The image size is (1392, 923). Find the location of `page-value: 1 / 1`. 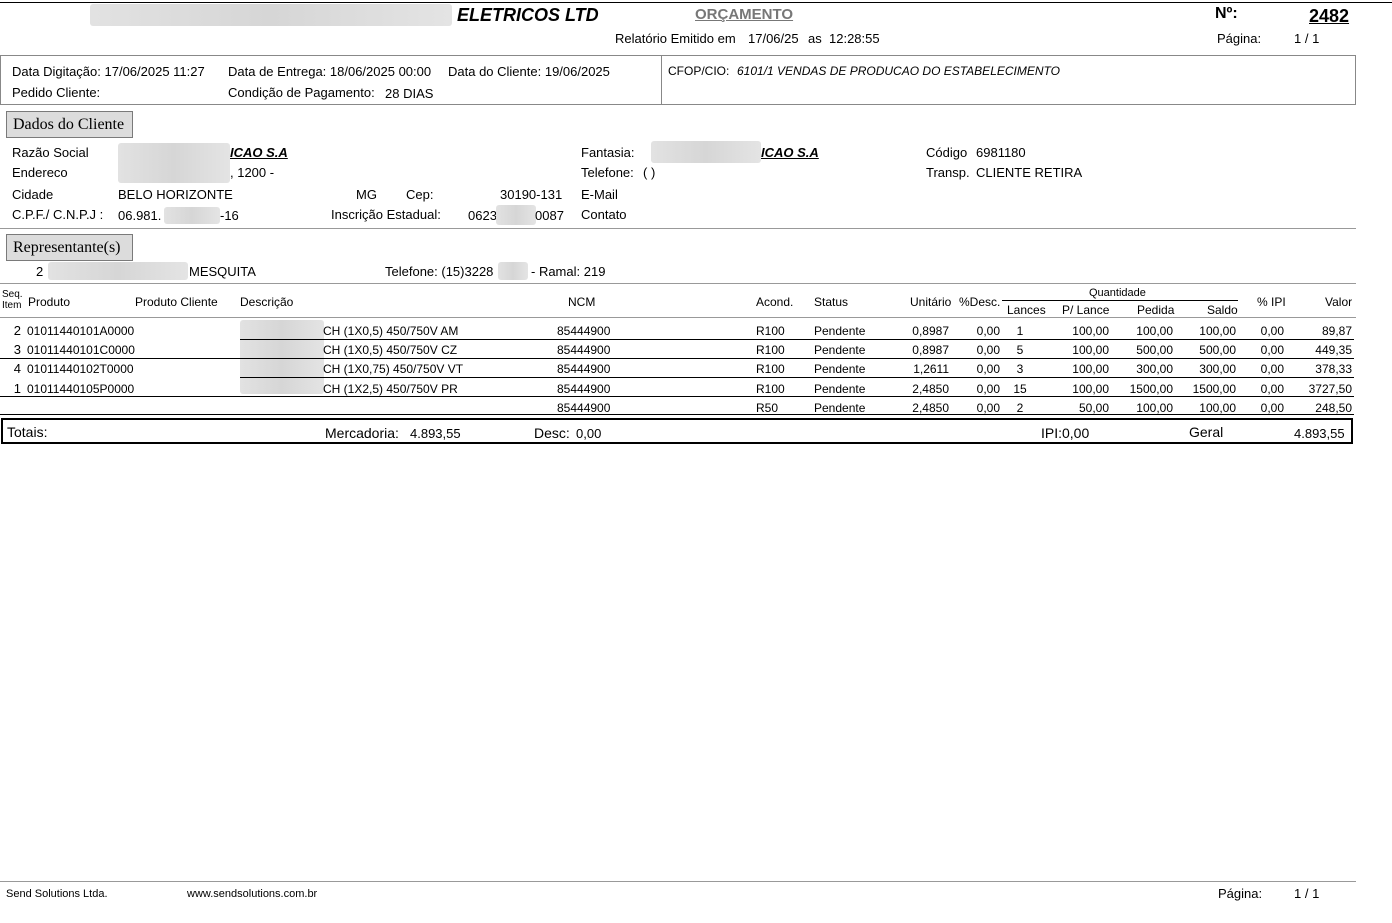

page-value: 1 / 1 is located at coordinates (1307, 38).